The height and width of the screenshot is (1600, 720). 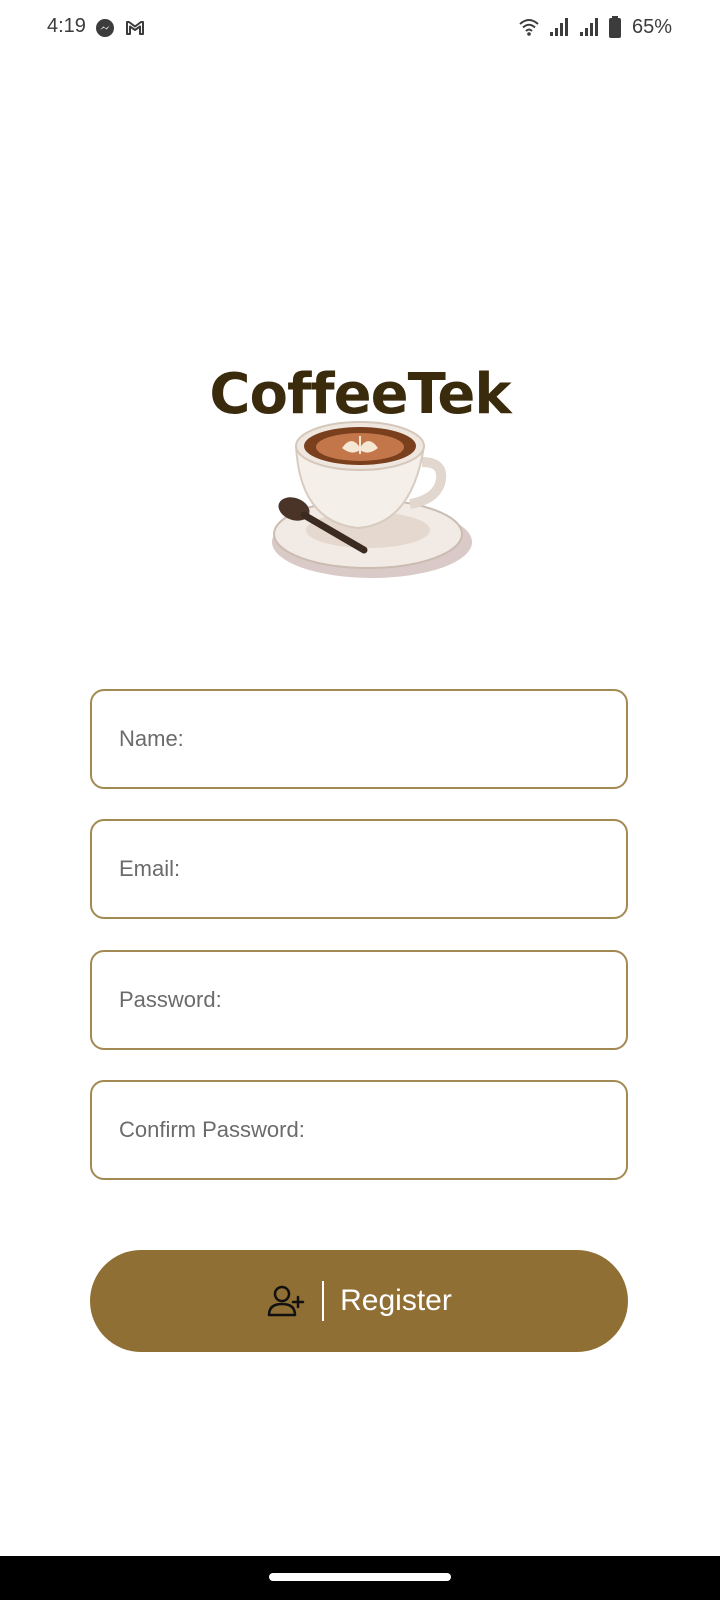 I want to click on navigation-bar, so click(x=360, y=1578).